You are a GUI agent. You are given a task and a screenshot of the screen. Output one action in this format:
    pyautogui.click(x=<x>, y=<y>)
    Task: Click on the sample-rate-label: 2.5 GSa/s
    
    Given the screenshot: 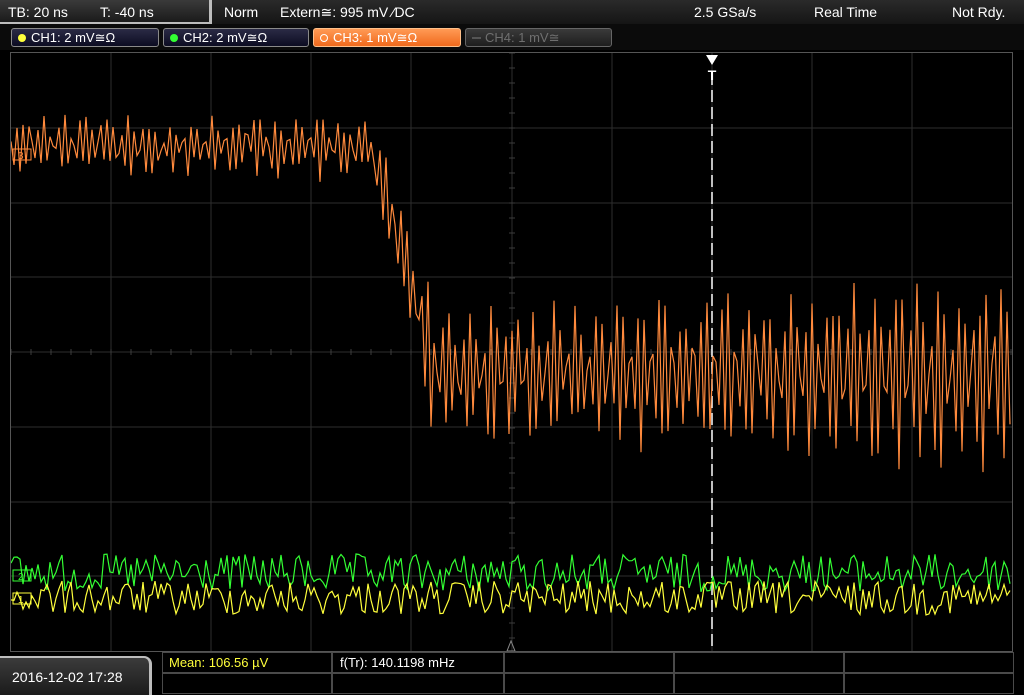 What is the action you would take?
    pyautogui.click(x=725, y=12)
    